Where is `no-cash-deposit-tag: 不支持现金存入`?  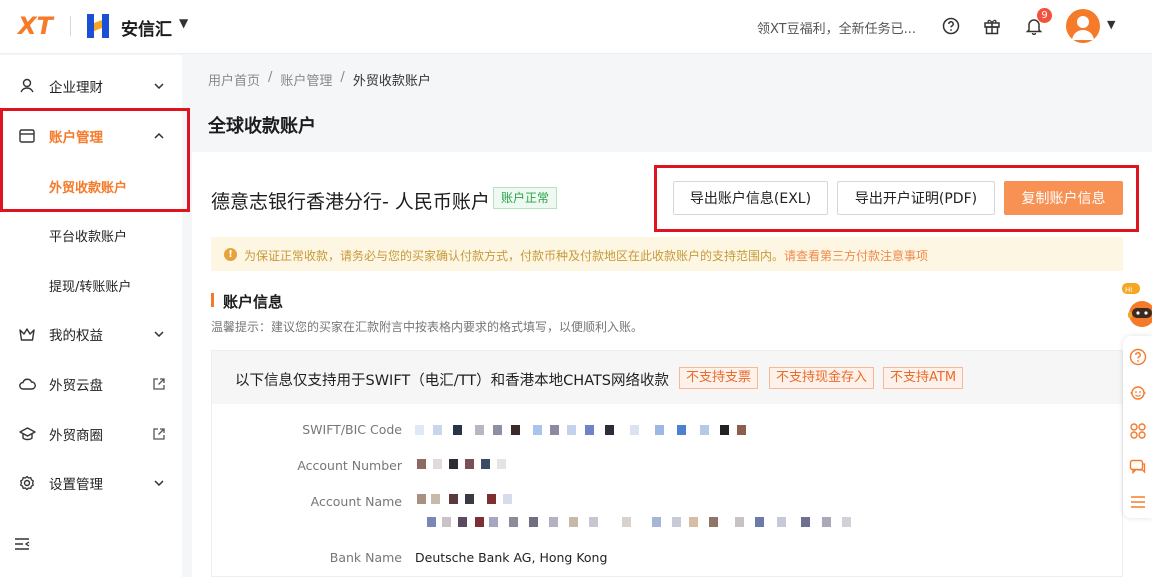 no-cash-deposit-tag: 不支持现金存入 is located at coordinates (822, 378).